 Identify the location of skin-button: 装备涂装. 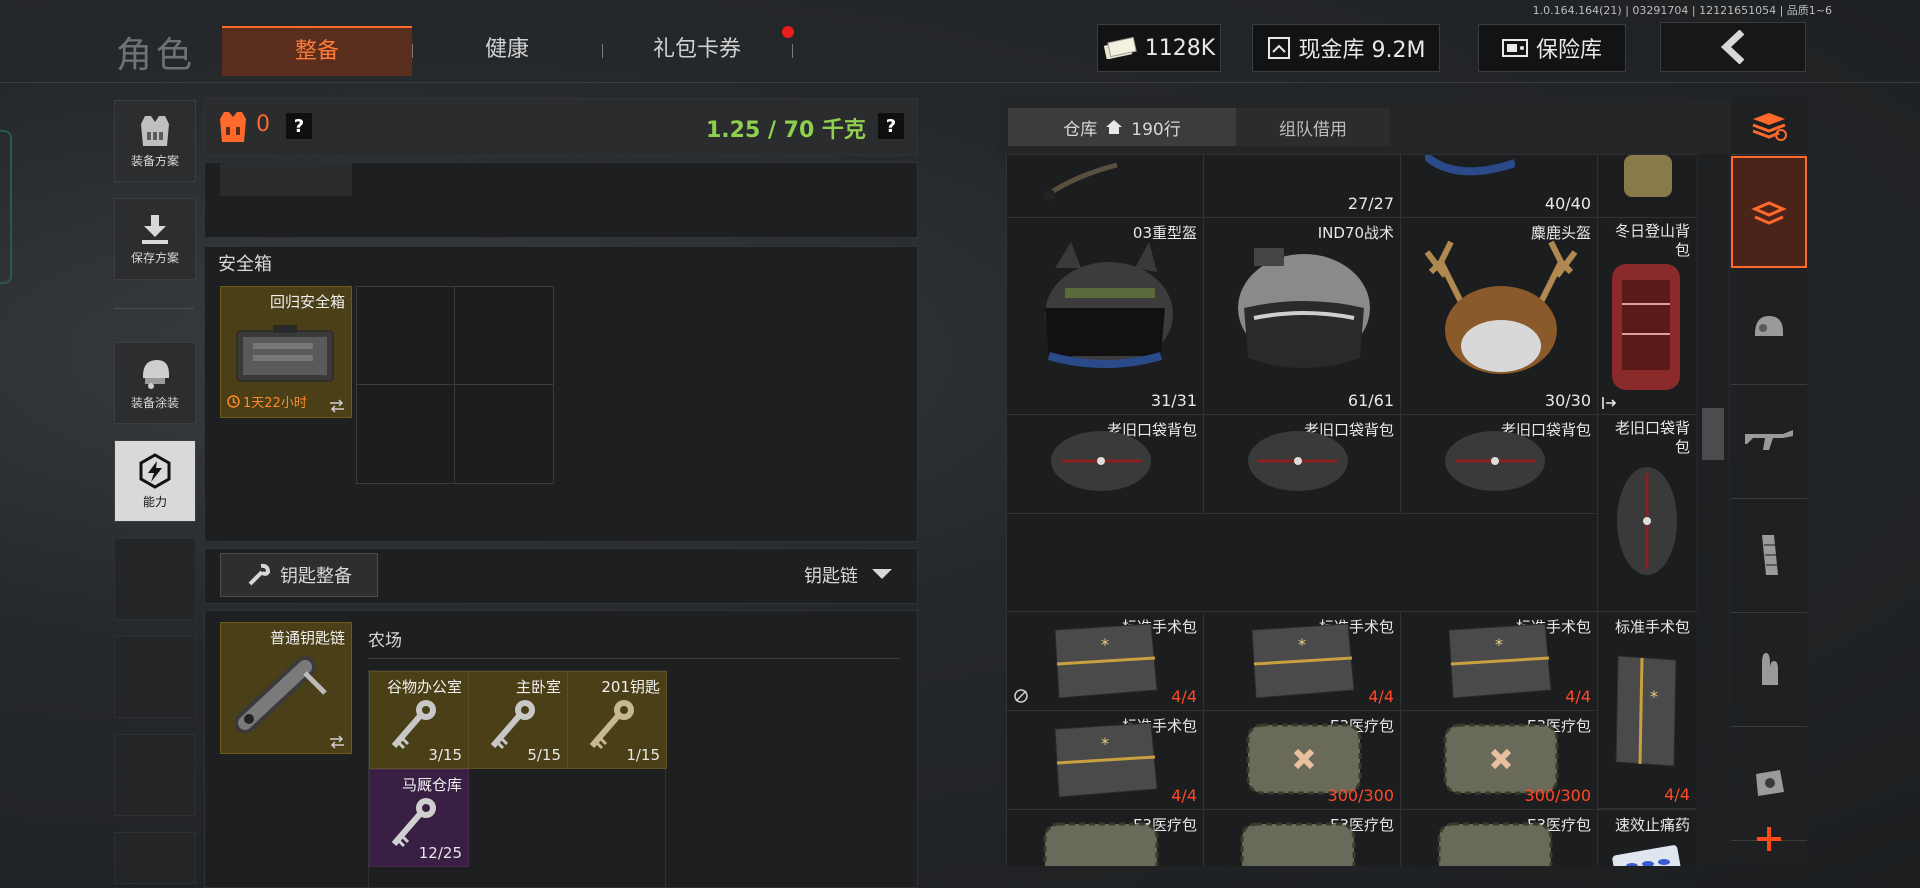
(155, 383).